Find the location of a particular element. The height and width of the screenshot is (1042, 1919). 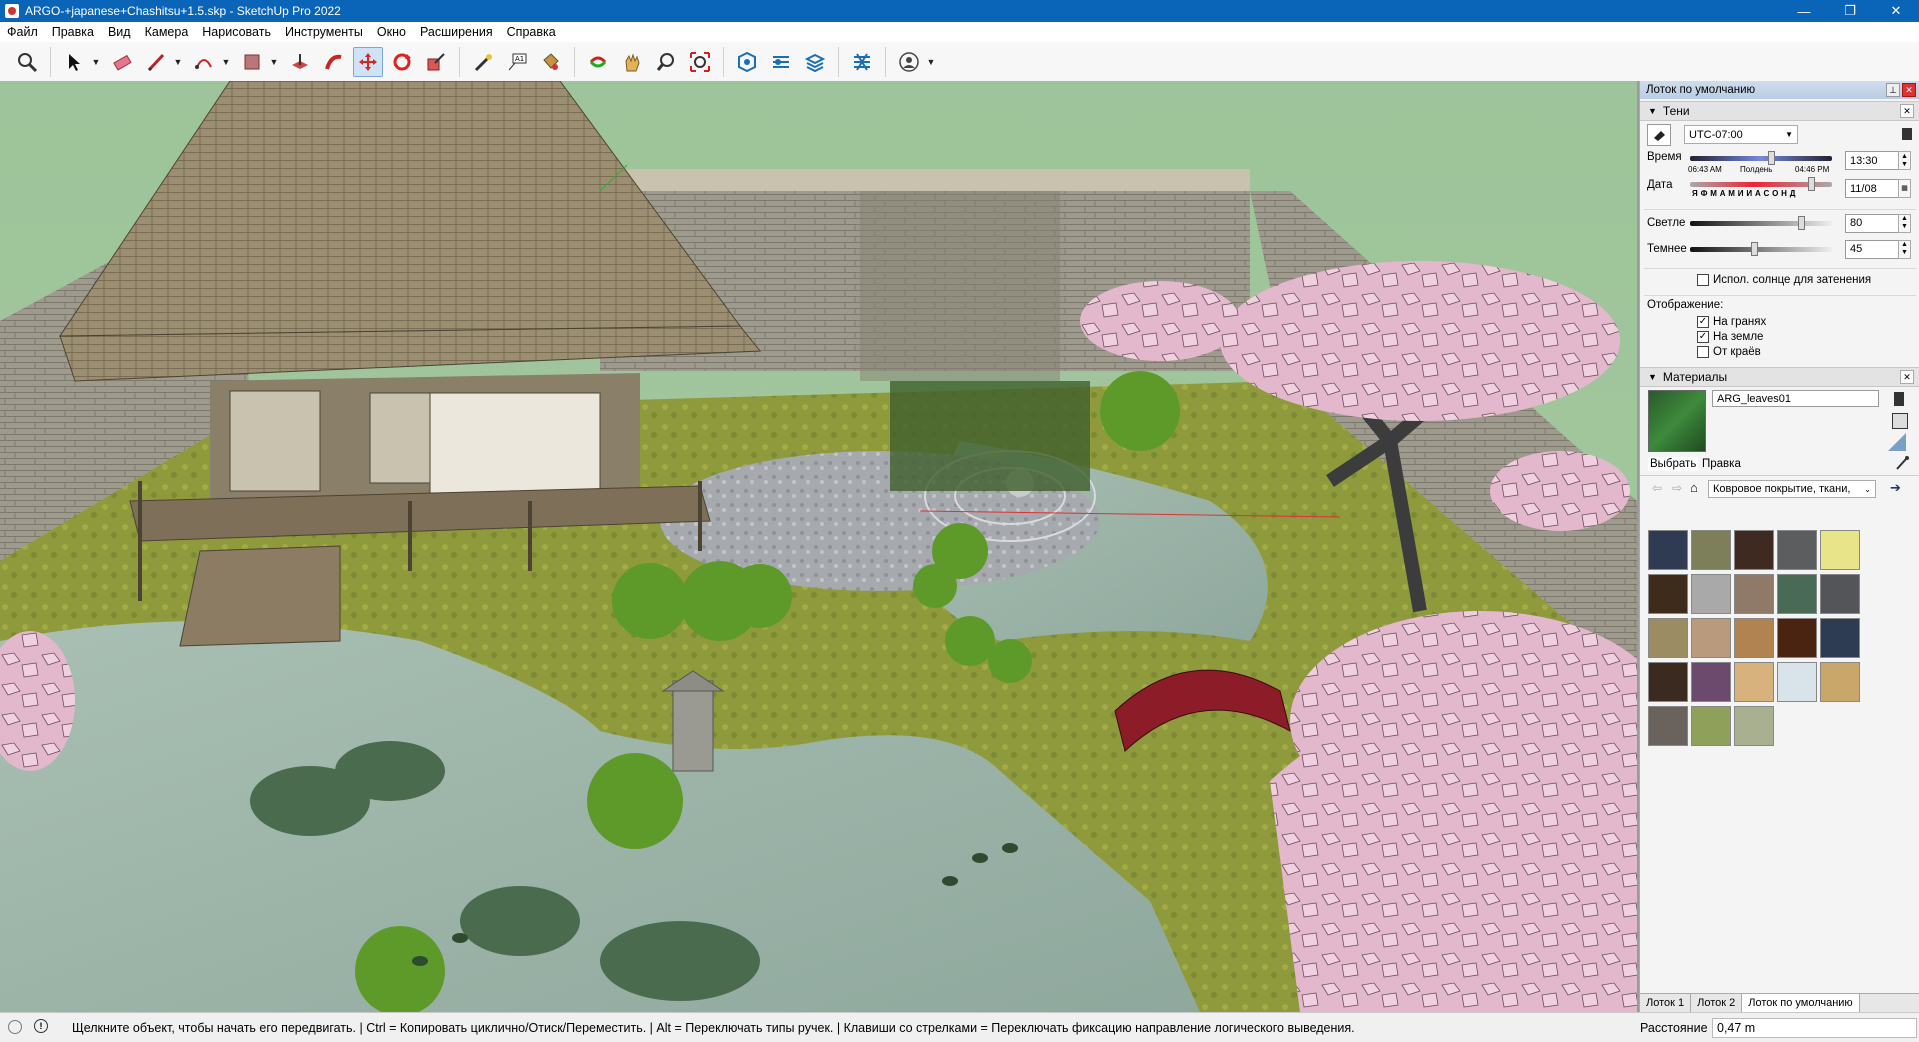

use-sun-checkbox: Испол. солнце для затенения is located at coordinates (1784, 280).